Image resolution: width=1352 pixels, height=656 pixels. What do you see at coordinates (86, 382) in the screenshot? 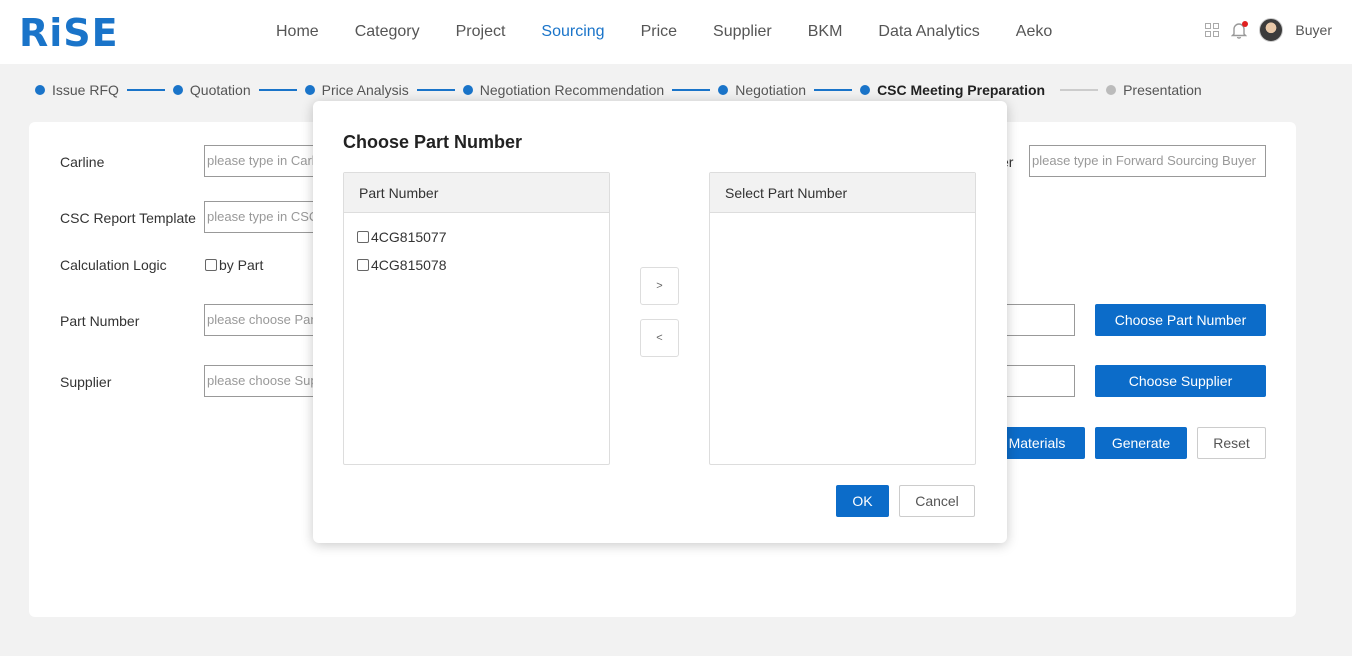
I see `supplier-label: Supplier` at bounding box center [86, 382].